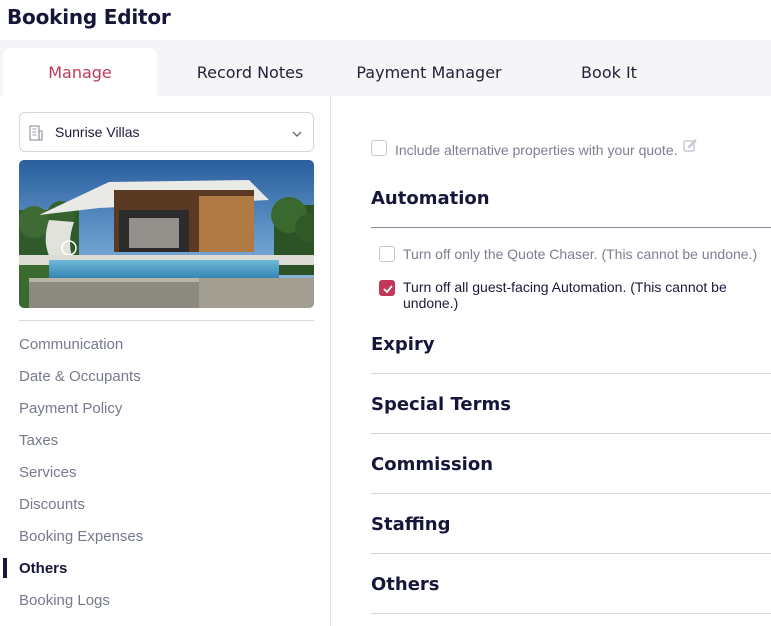  Describe the element at coordinates (571, 227) in the screenshot. I see `automation-divider` at that location.